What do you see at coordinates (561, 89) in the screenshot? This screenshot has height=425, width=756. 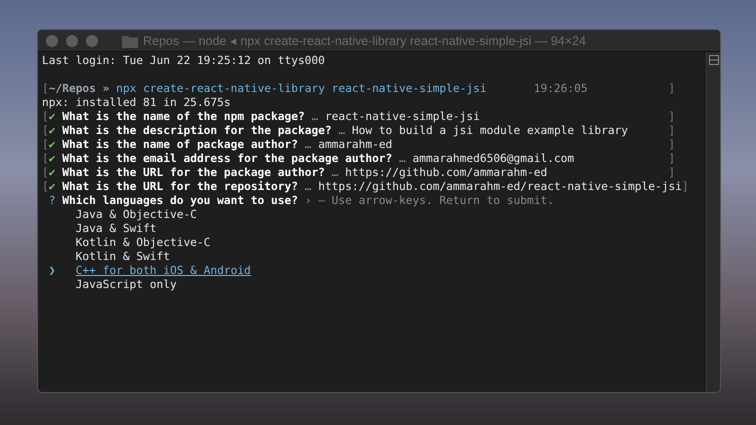 I see `prompt-time: 19:26:05` at bounding box center [561, 89].